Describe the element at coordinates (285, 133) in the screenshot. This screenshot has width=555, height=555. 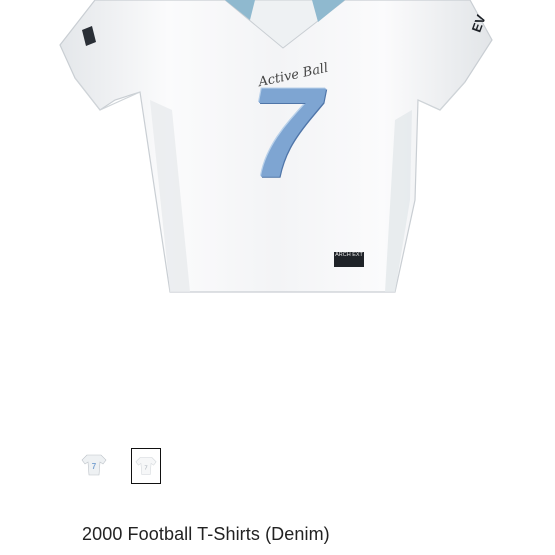
I see `jersey-number: 7` at that location.